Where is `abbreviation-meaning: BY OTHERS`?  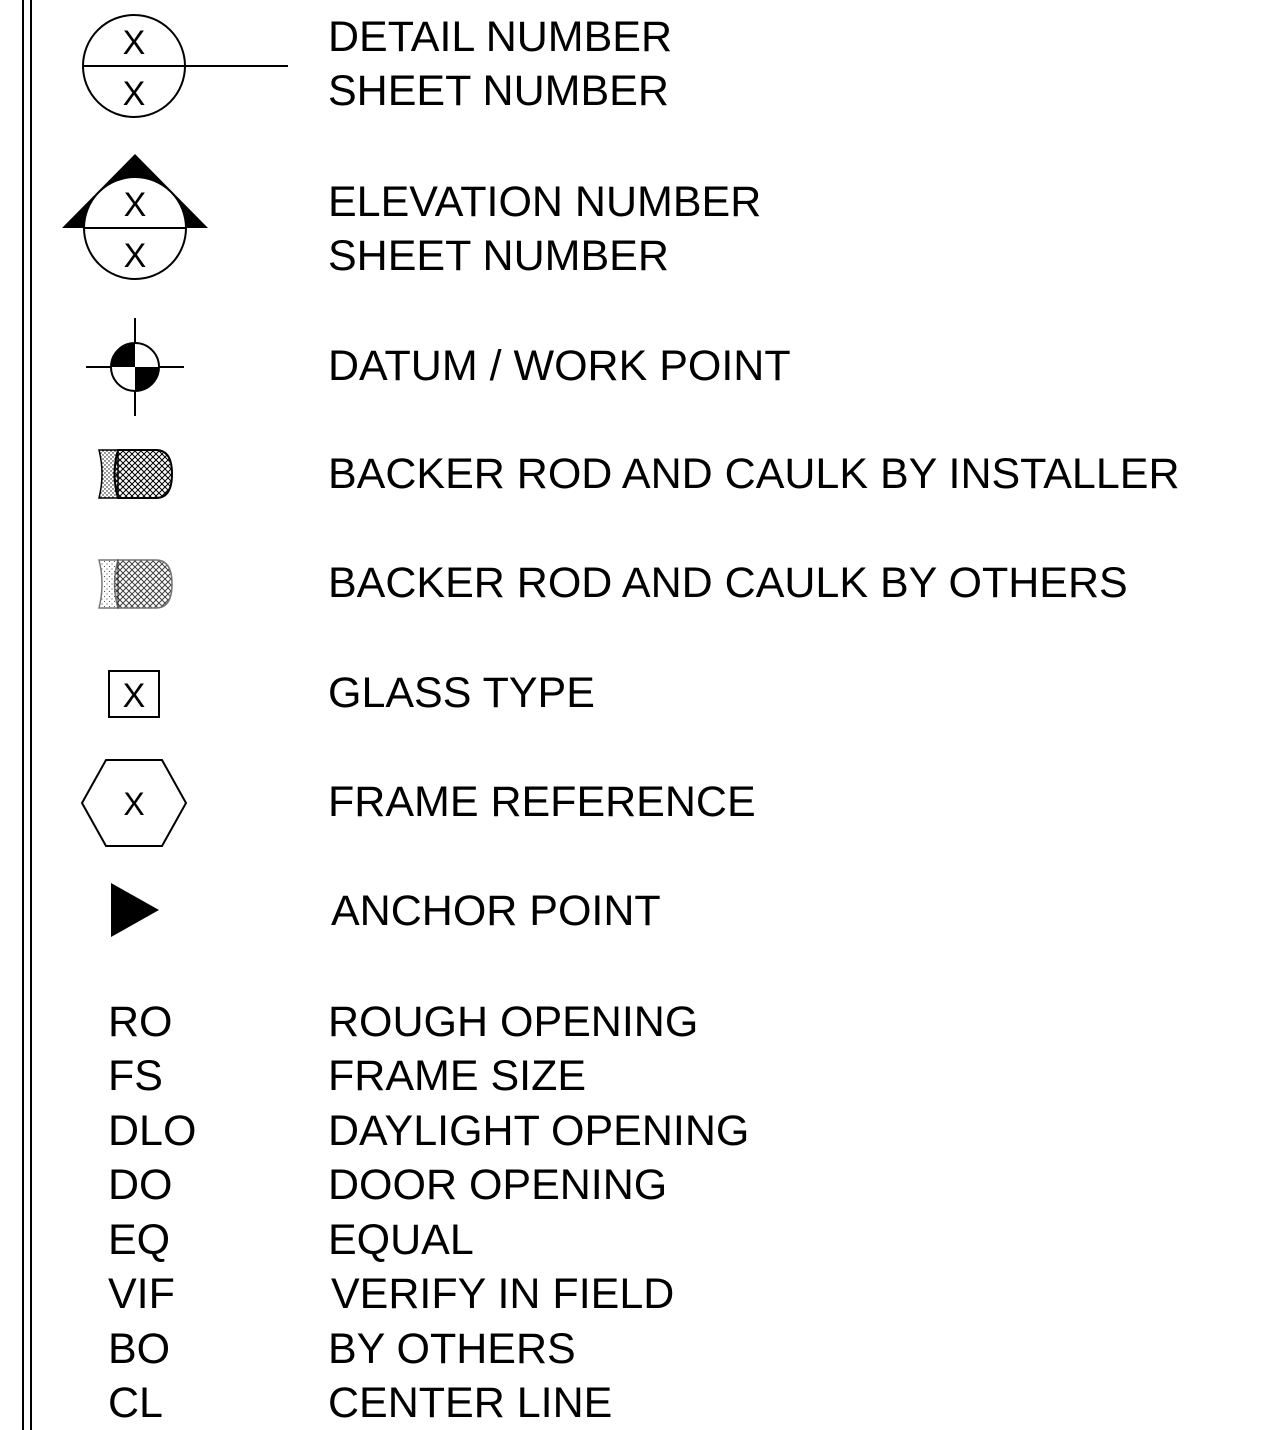 abbreviation-meaning: BY OTHERS is located at coordinates (452, 1349).